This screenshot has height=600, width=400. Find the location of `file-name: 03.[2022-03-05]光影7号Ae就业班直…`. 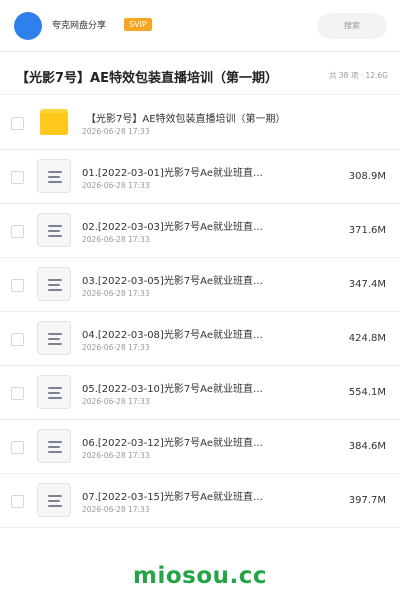

file-name: 03.[2022-03-05]光影7号Ae就业班直… is located at coordinates (173, 281).